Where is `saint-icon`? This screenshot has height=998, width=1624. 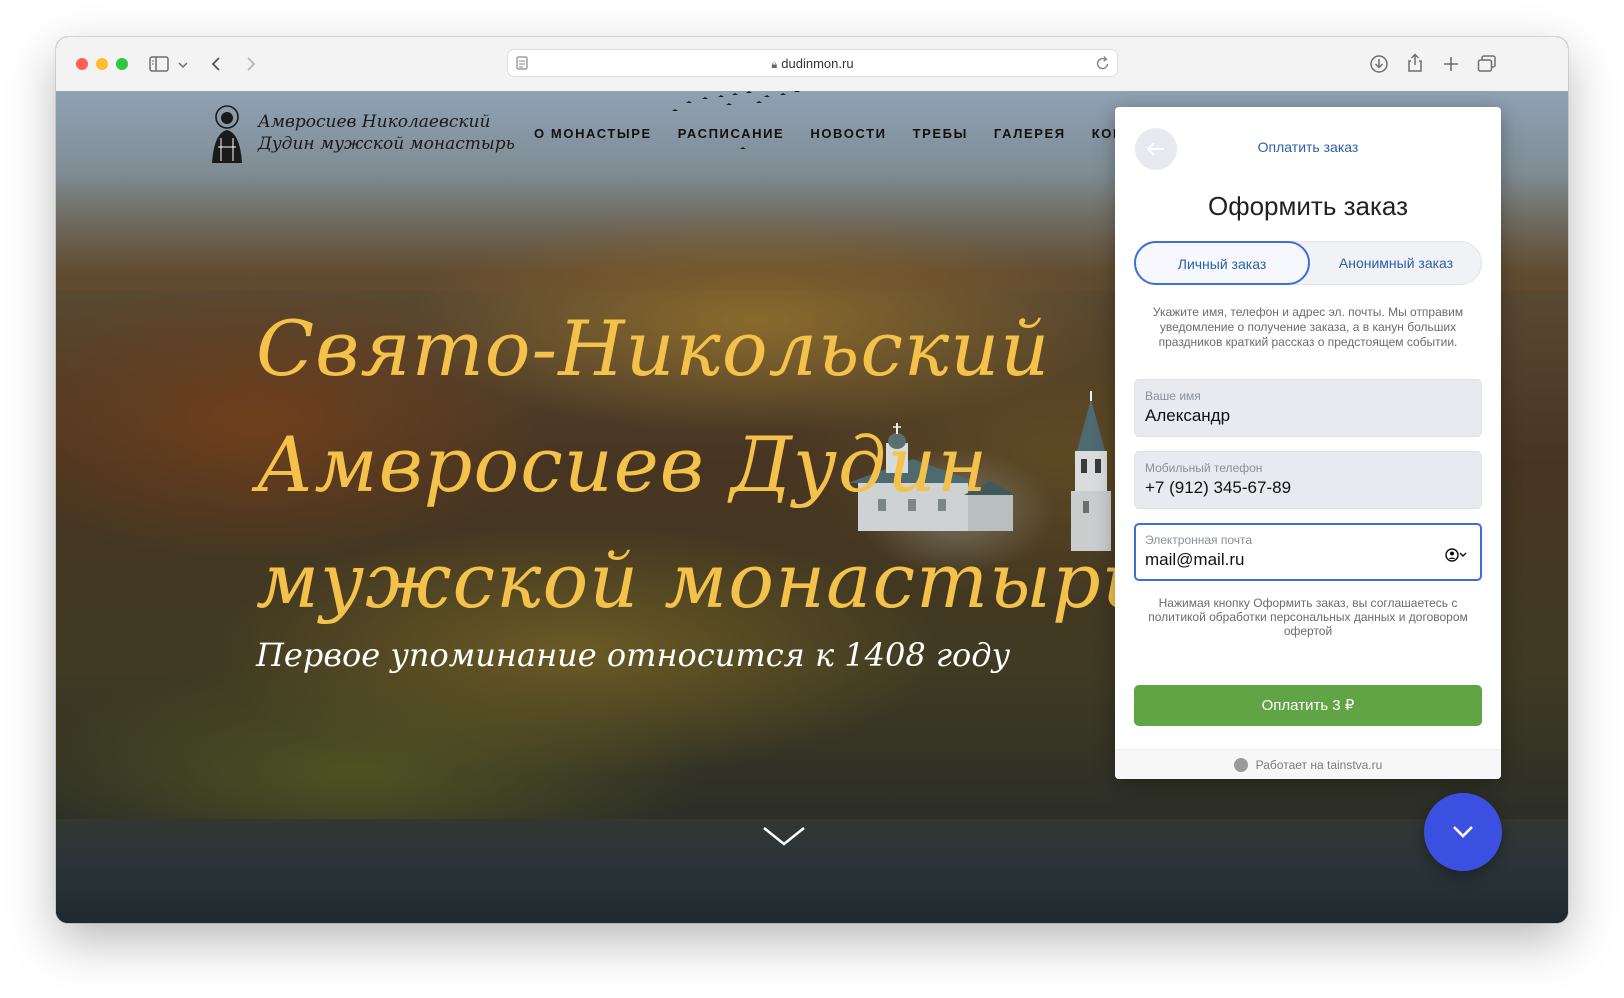
saint-icon is located at coordinates (227, 134).